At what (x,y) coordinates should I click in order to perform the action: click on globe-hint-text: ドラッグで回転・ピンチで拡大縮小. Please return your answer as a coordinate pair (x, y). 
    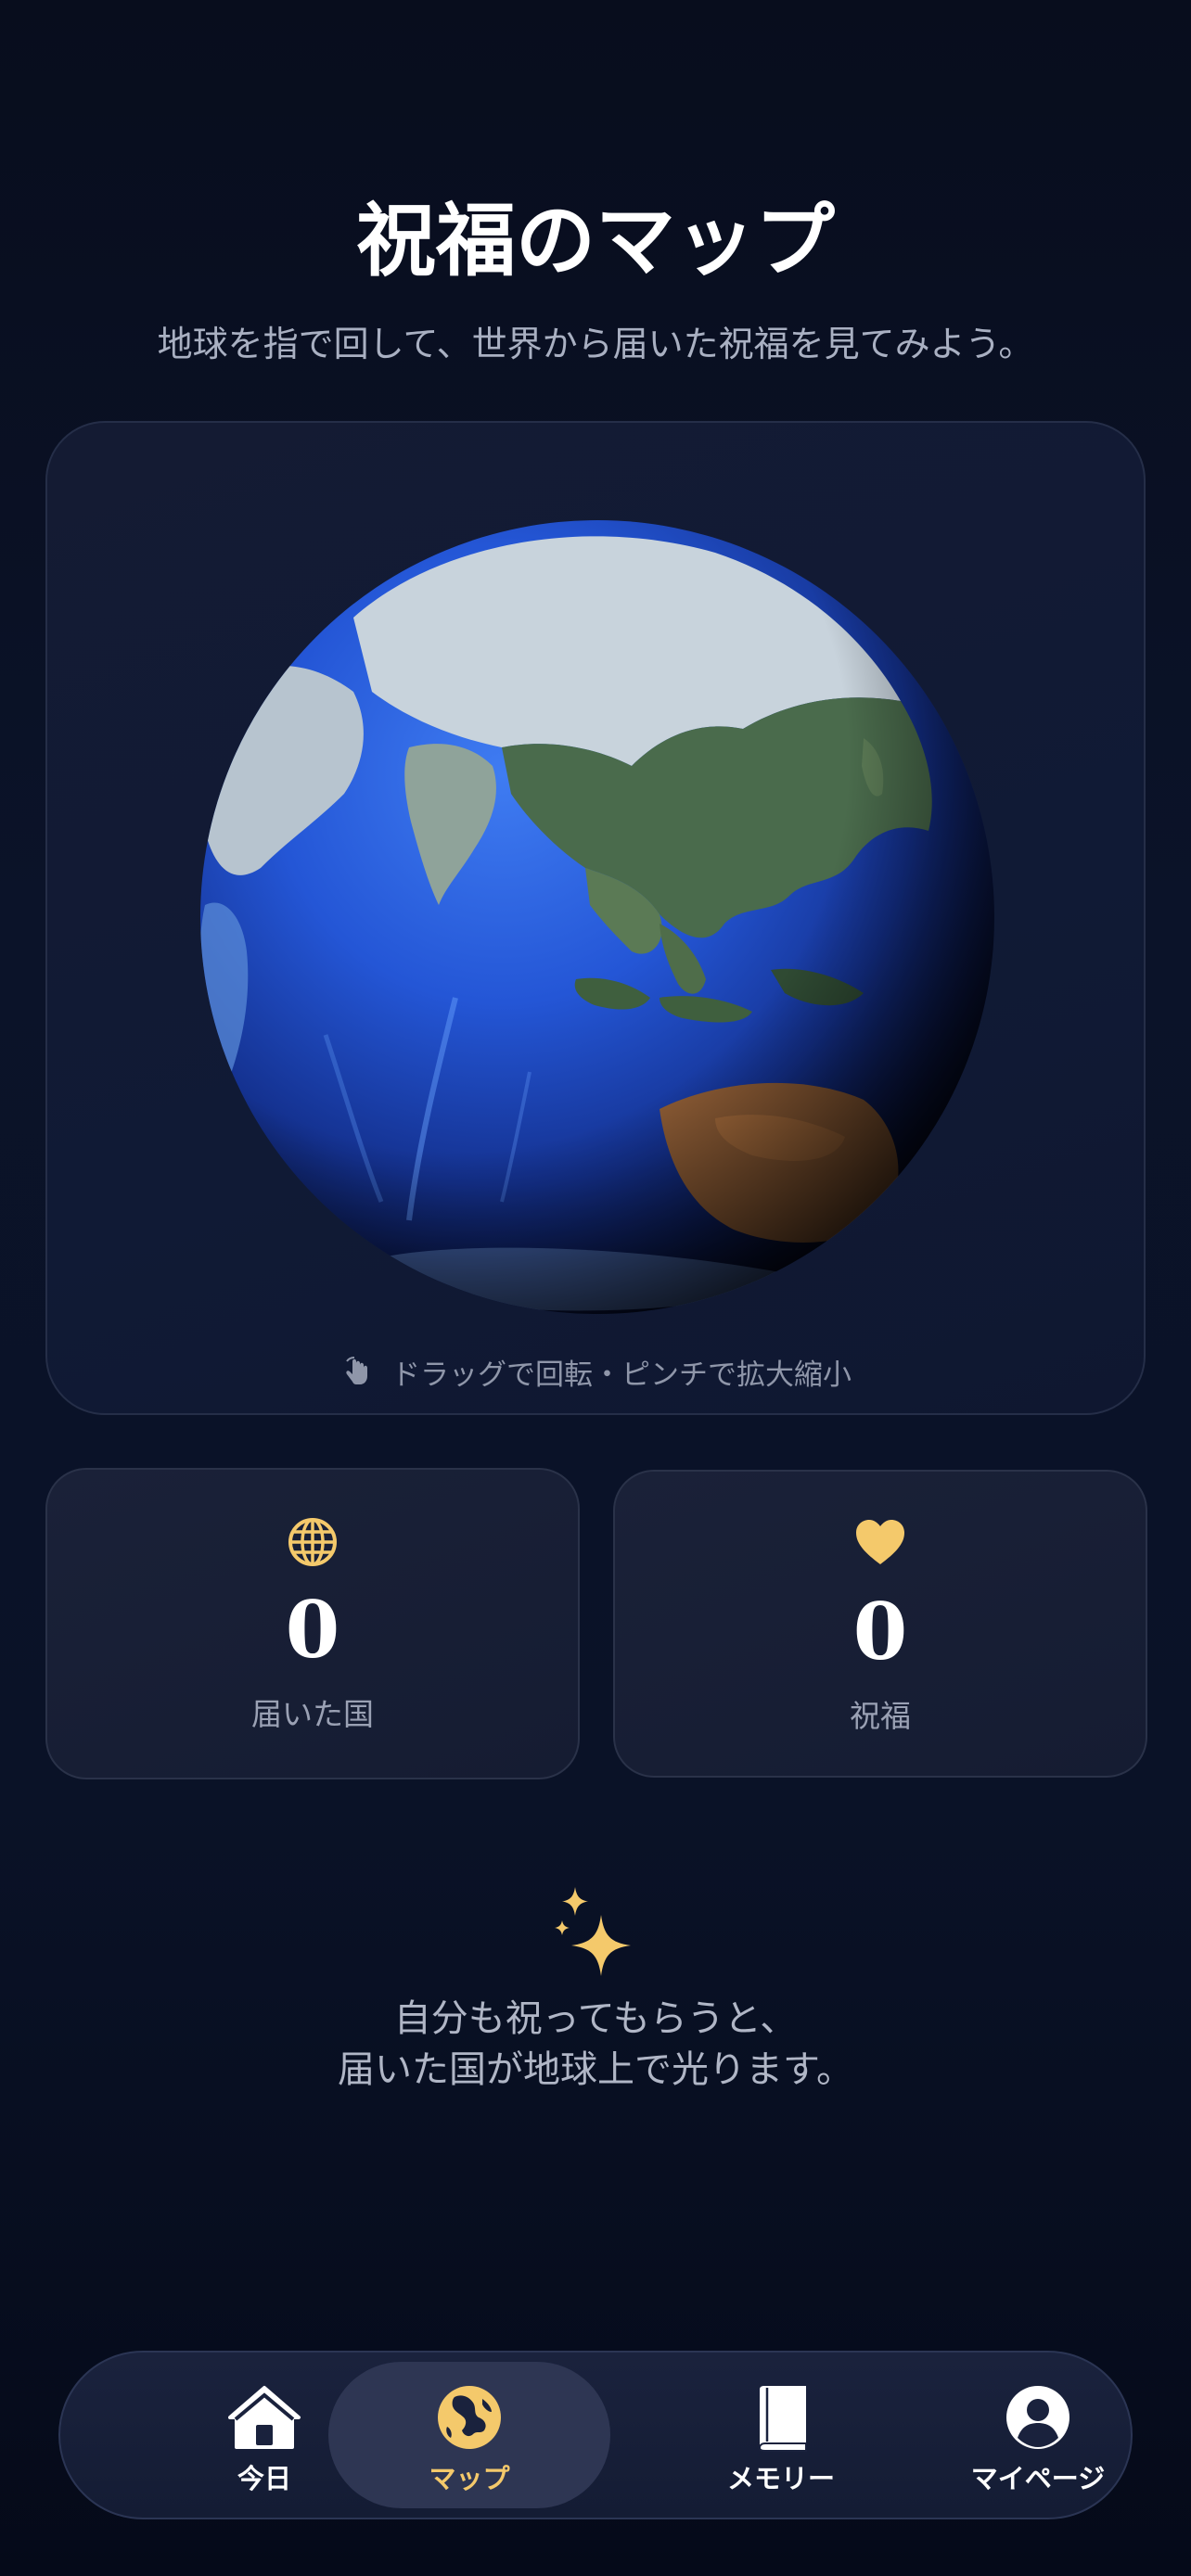
    Looking at the image, I should click on (621, 1375).